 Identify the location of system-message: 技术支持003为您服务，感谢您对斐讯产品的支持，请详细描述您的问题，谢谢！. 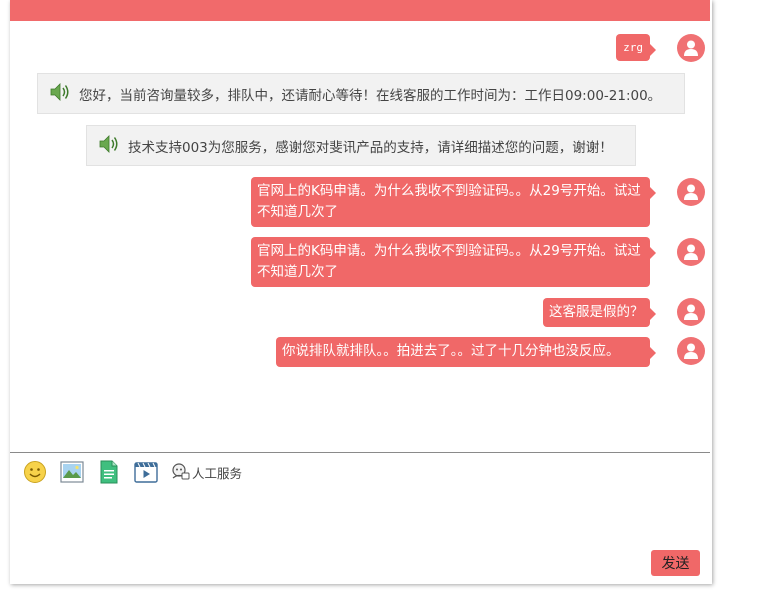
(361, 145).